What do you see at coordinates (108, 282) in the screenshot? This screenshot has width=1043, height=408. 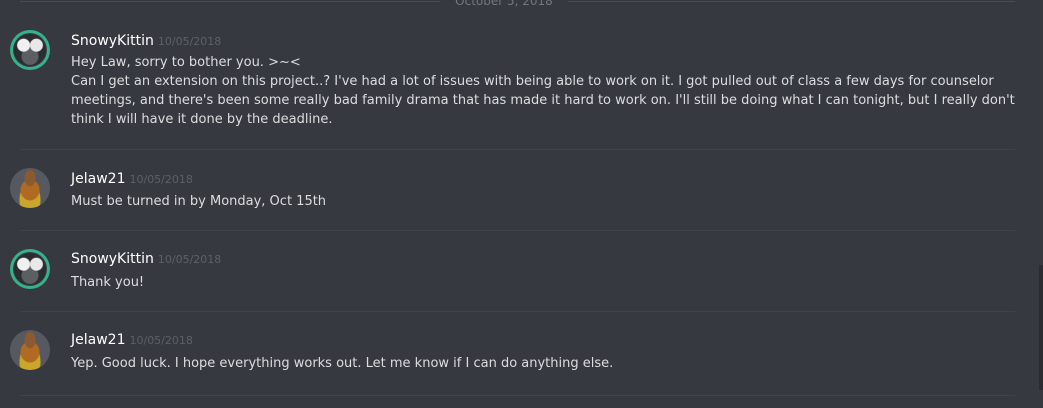 I see `message-text: Thank you!` at bounding box center [108, 282].